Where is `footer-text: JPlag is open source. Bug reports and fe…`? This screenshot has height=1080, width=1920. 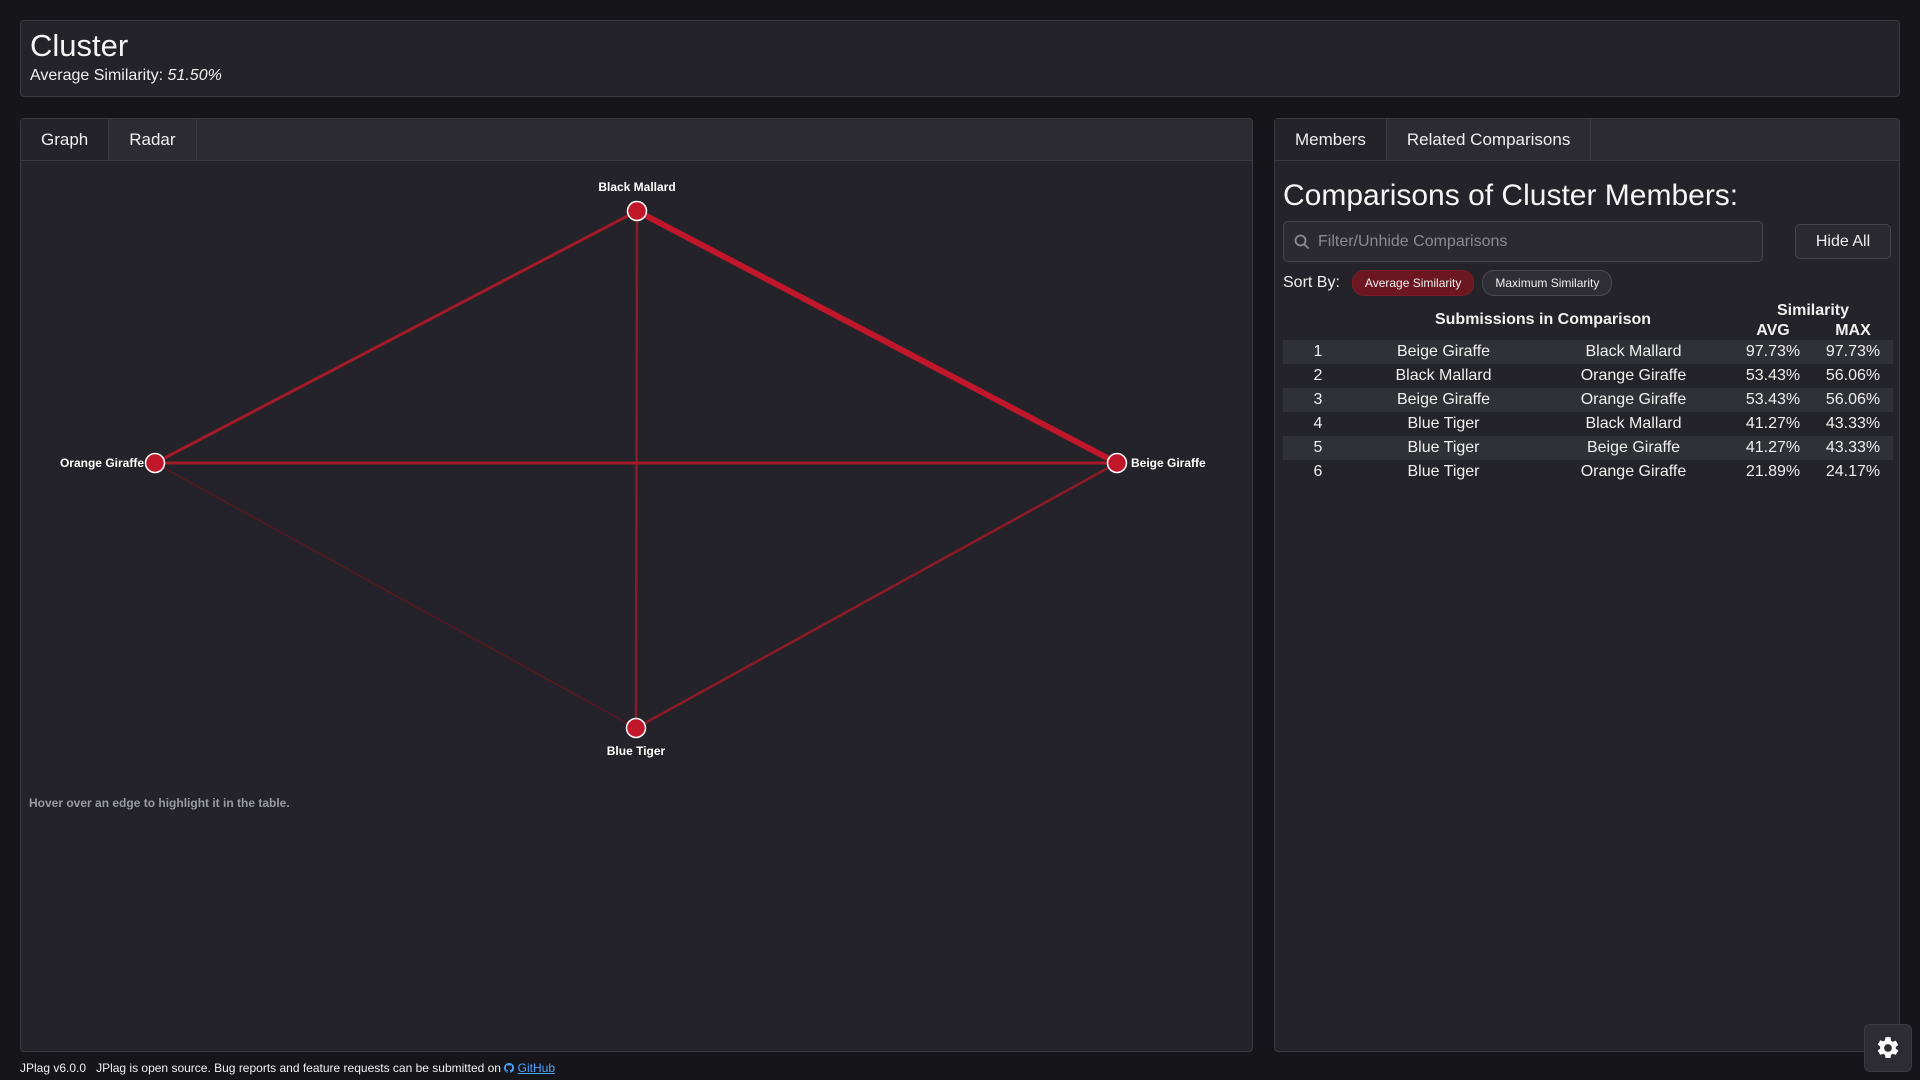
footer-text: JPlag is open source. Bug reports and fe… is located at coordinates (298, 1068).